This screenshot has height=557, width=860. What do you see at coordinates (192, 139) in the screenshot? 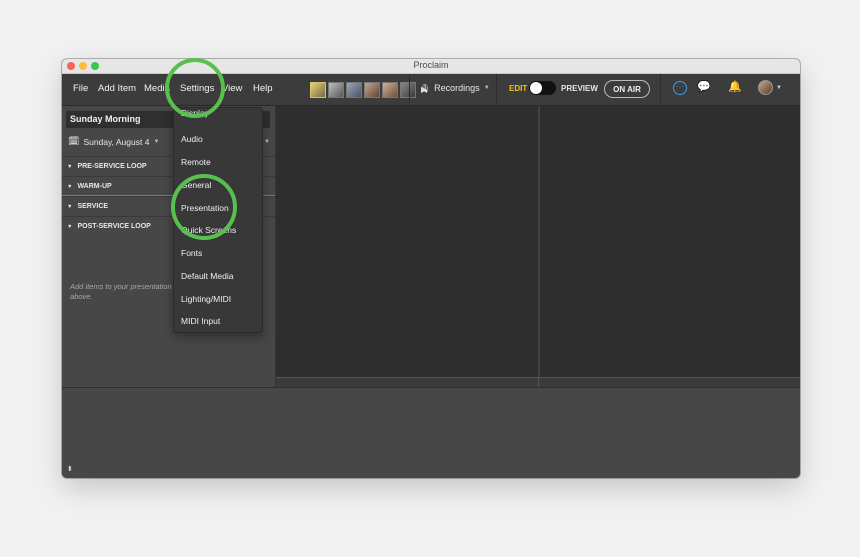
I see `settings-item-audio: Audio` at bounding box center [192, 139].